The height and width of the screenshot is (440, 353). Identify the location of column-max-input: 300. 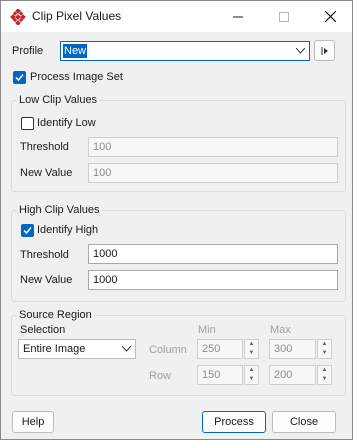
(292, 349).